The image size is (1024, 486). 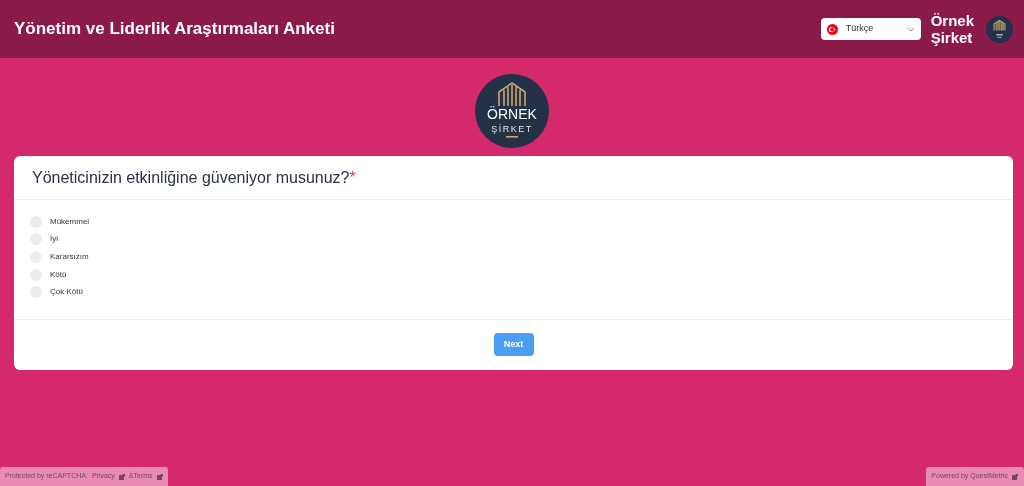 I want to click on option-label: Mükemmel, so click(x=70, y=221).